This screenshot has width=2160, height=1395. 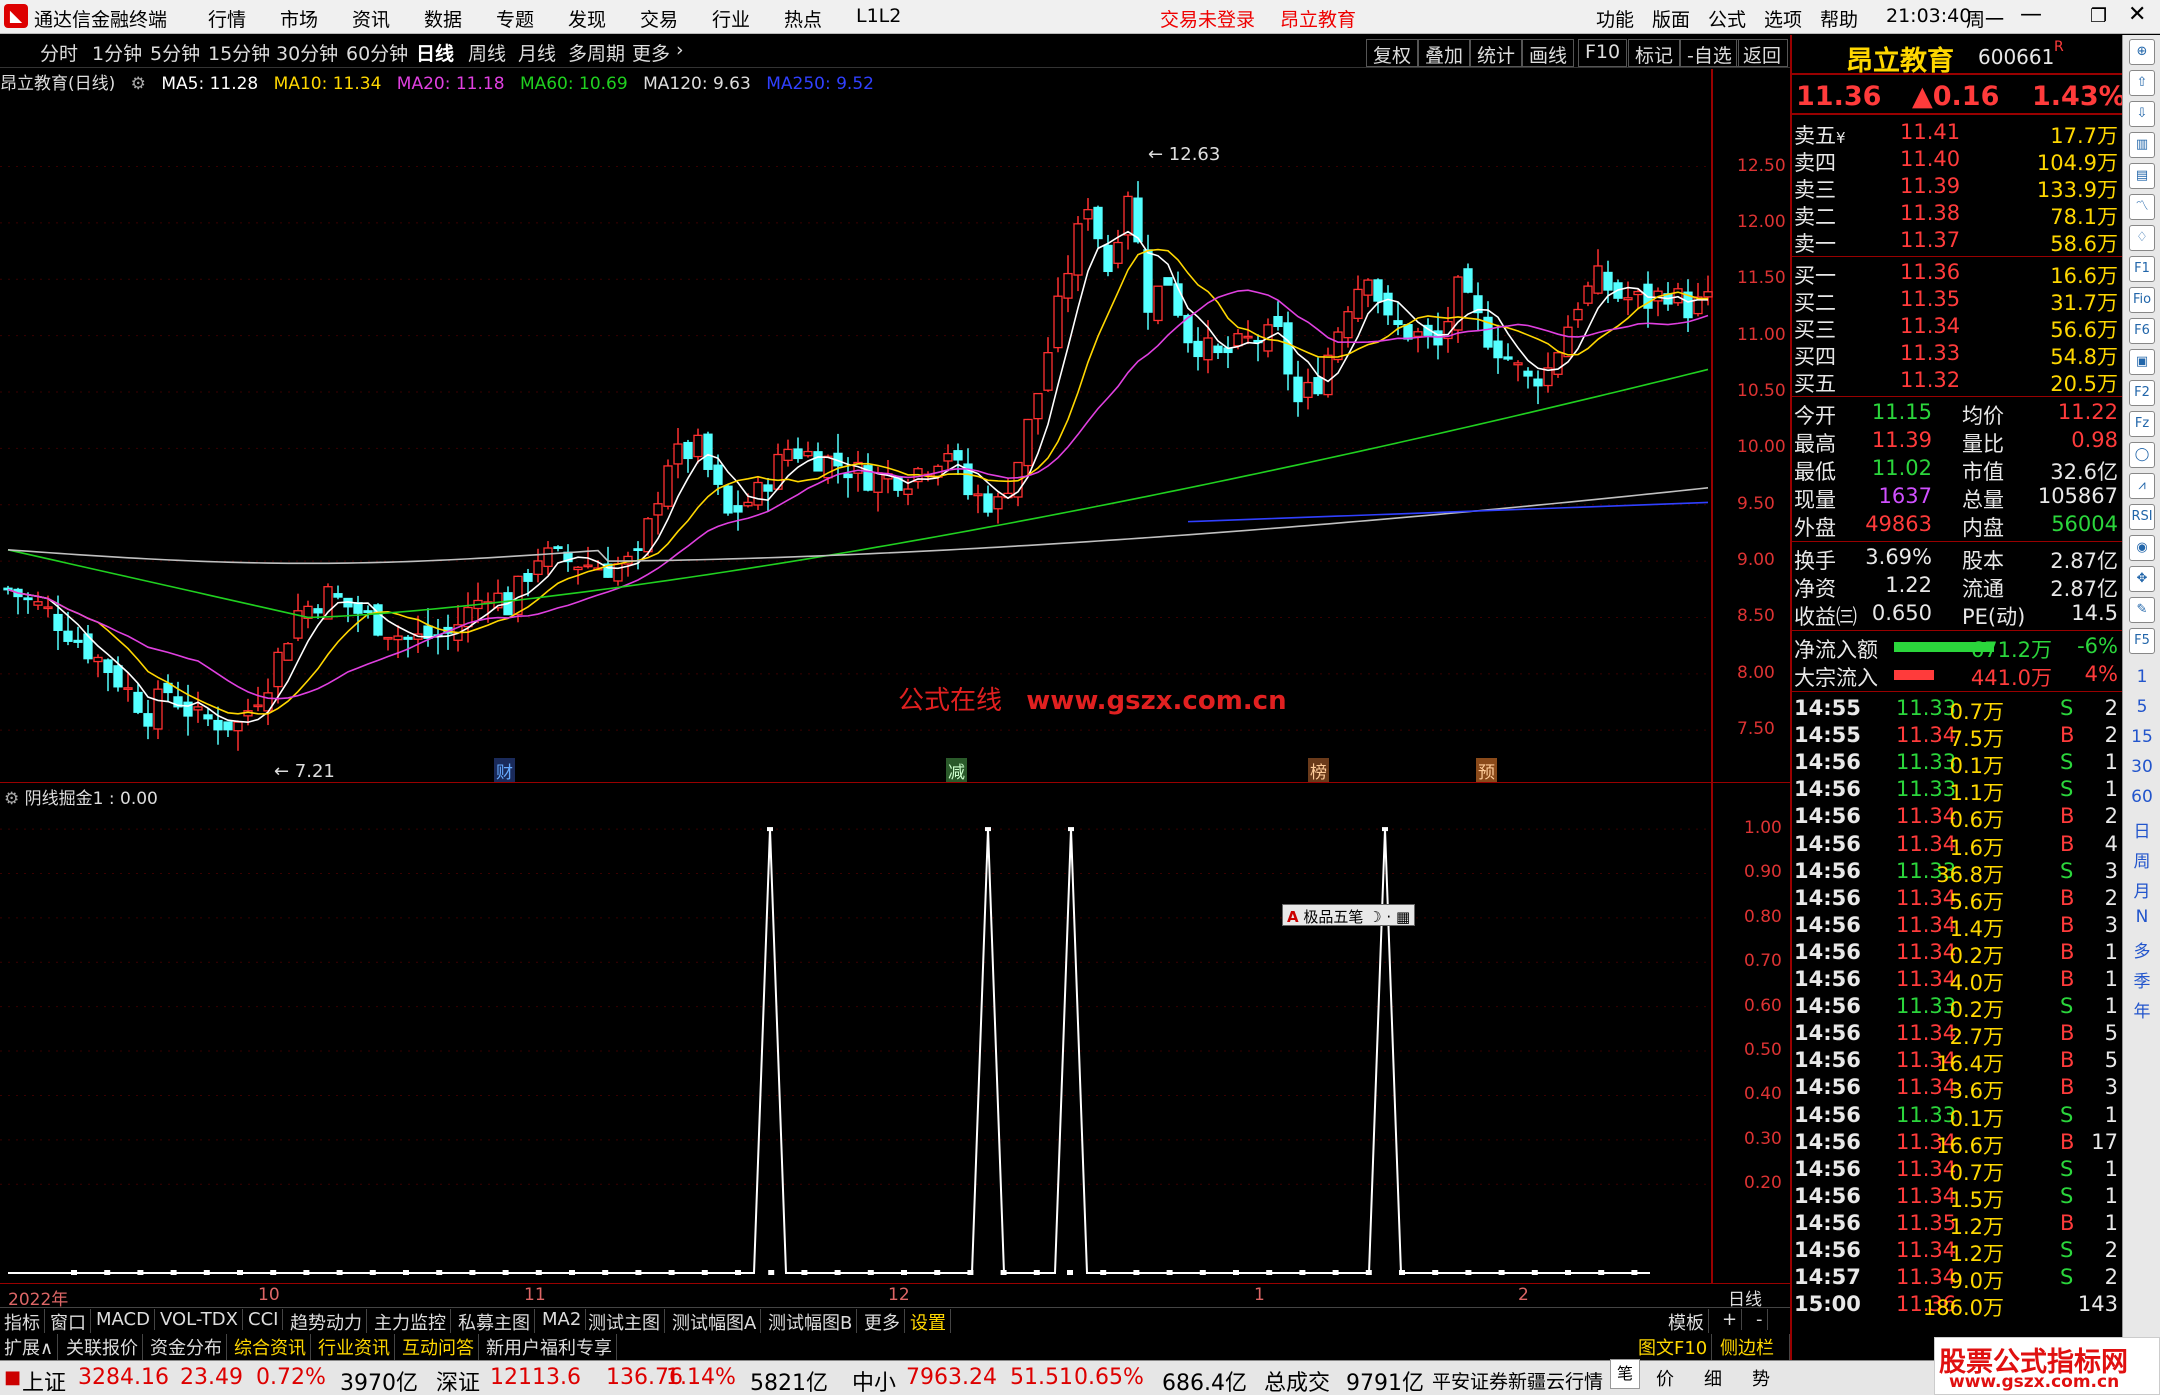 I want to click on line-chart-icon: 〽, so click(x=2142, y=207).